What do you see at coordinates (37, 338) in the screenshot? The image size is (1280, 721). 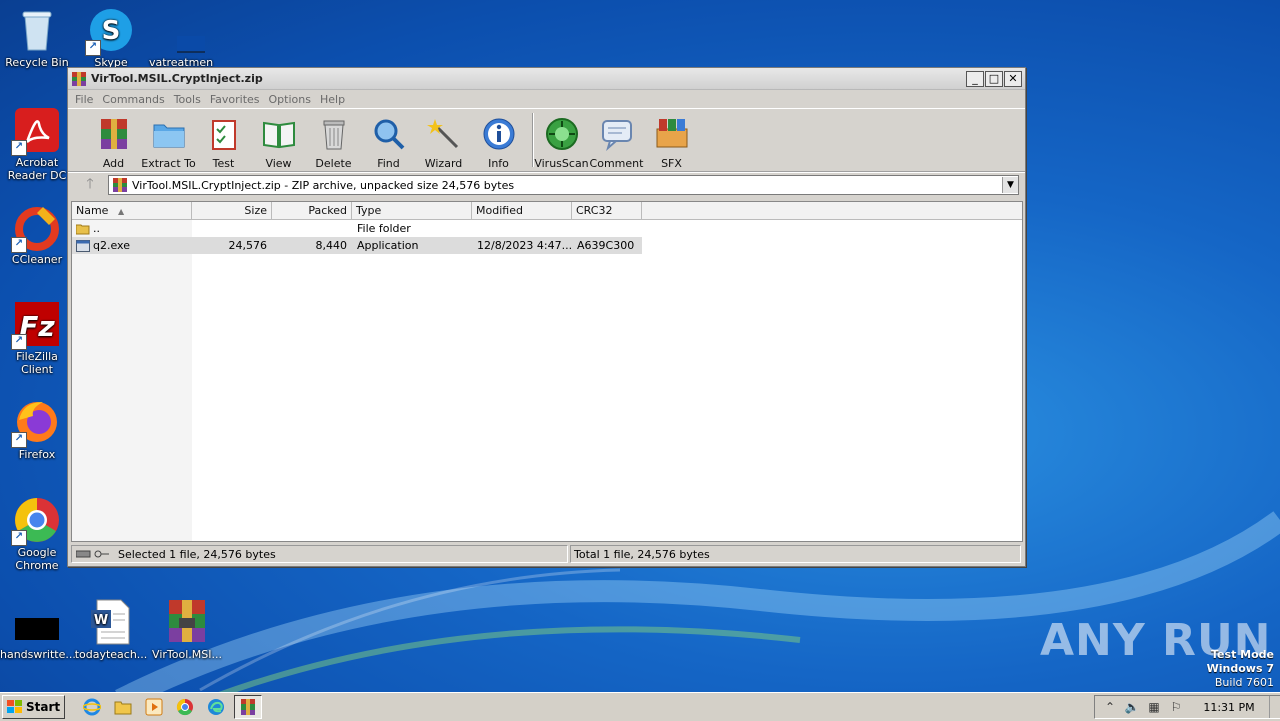 I see `desktop-icon-filezilla: Fz ↗ FileZilla Client` at bounding box center [37, 338].